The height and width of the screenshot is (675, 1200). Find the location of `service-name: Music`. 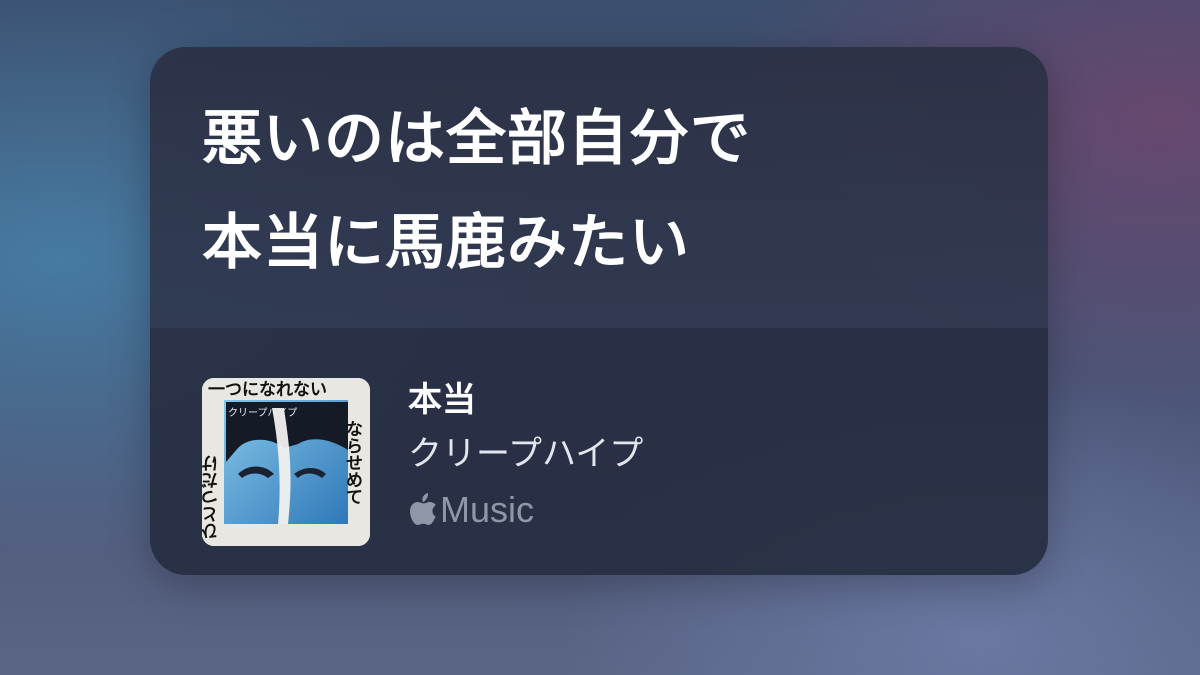

service-name: Music is located at coordinates (487, 509).